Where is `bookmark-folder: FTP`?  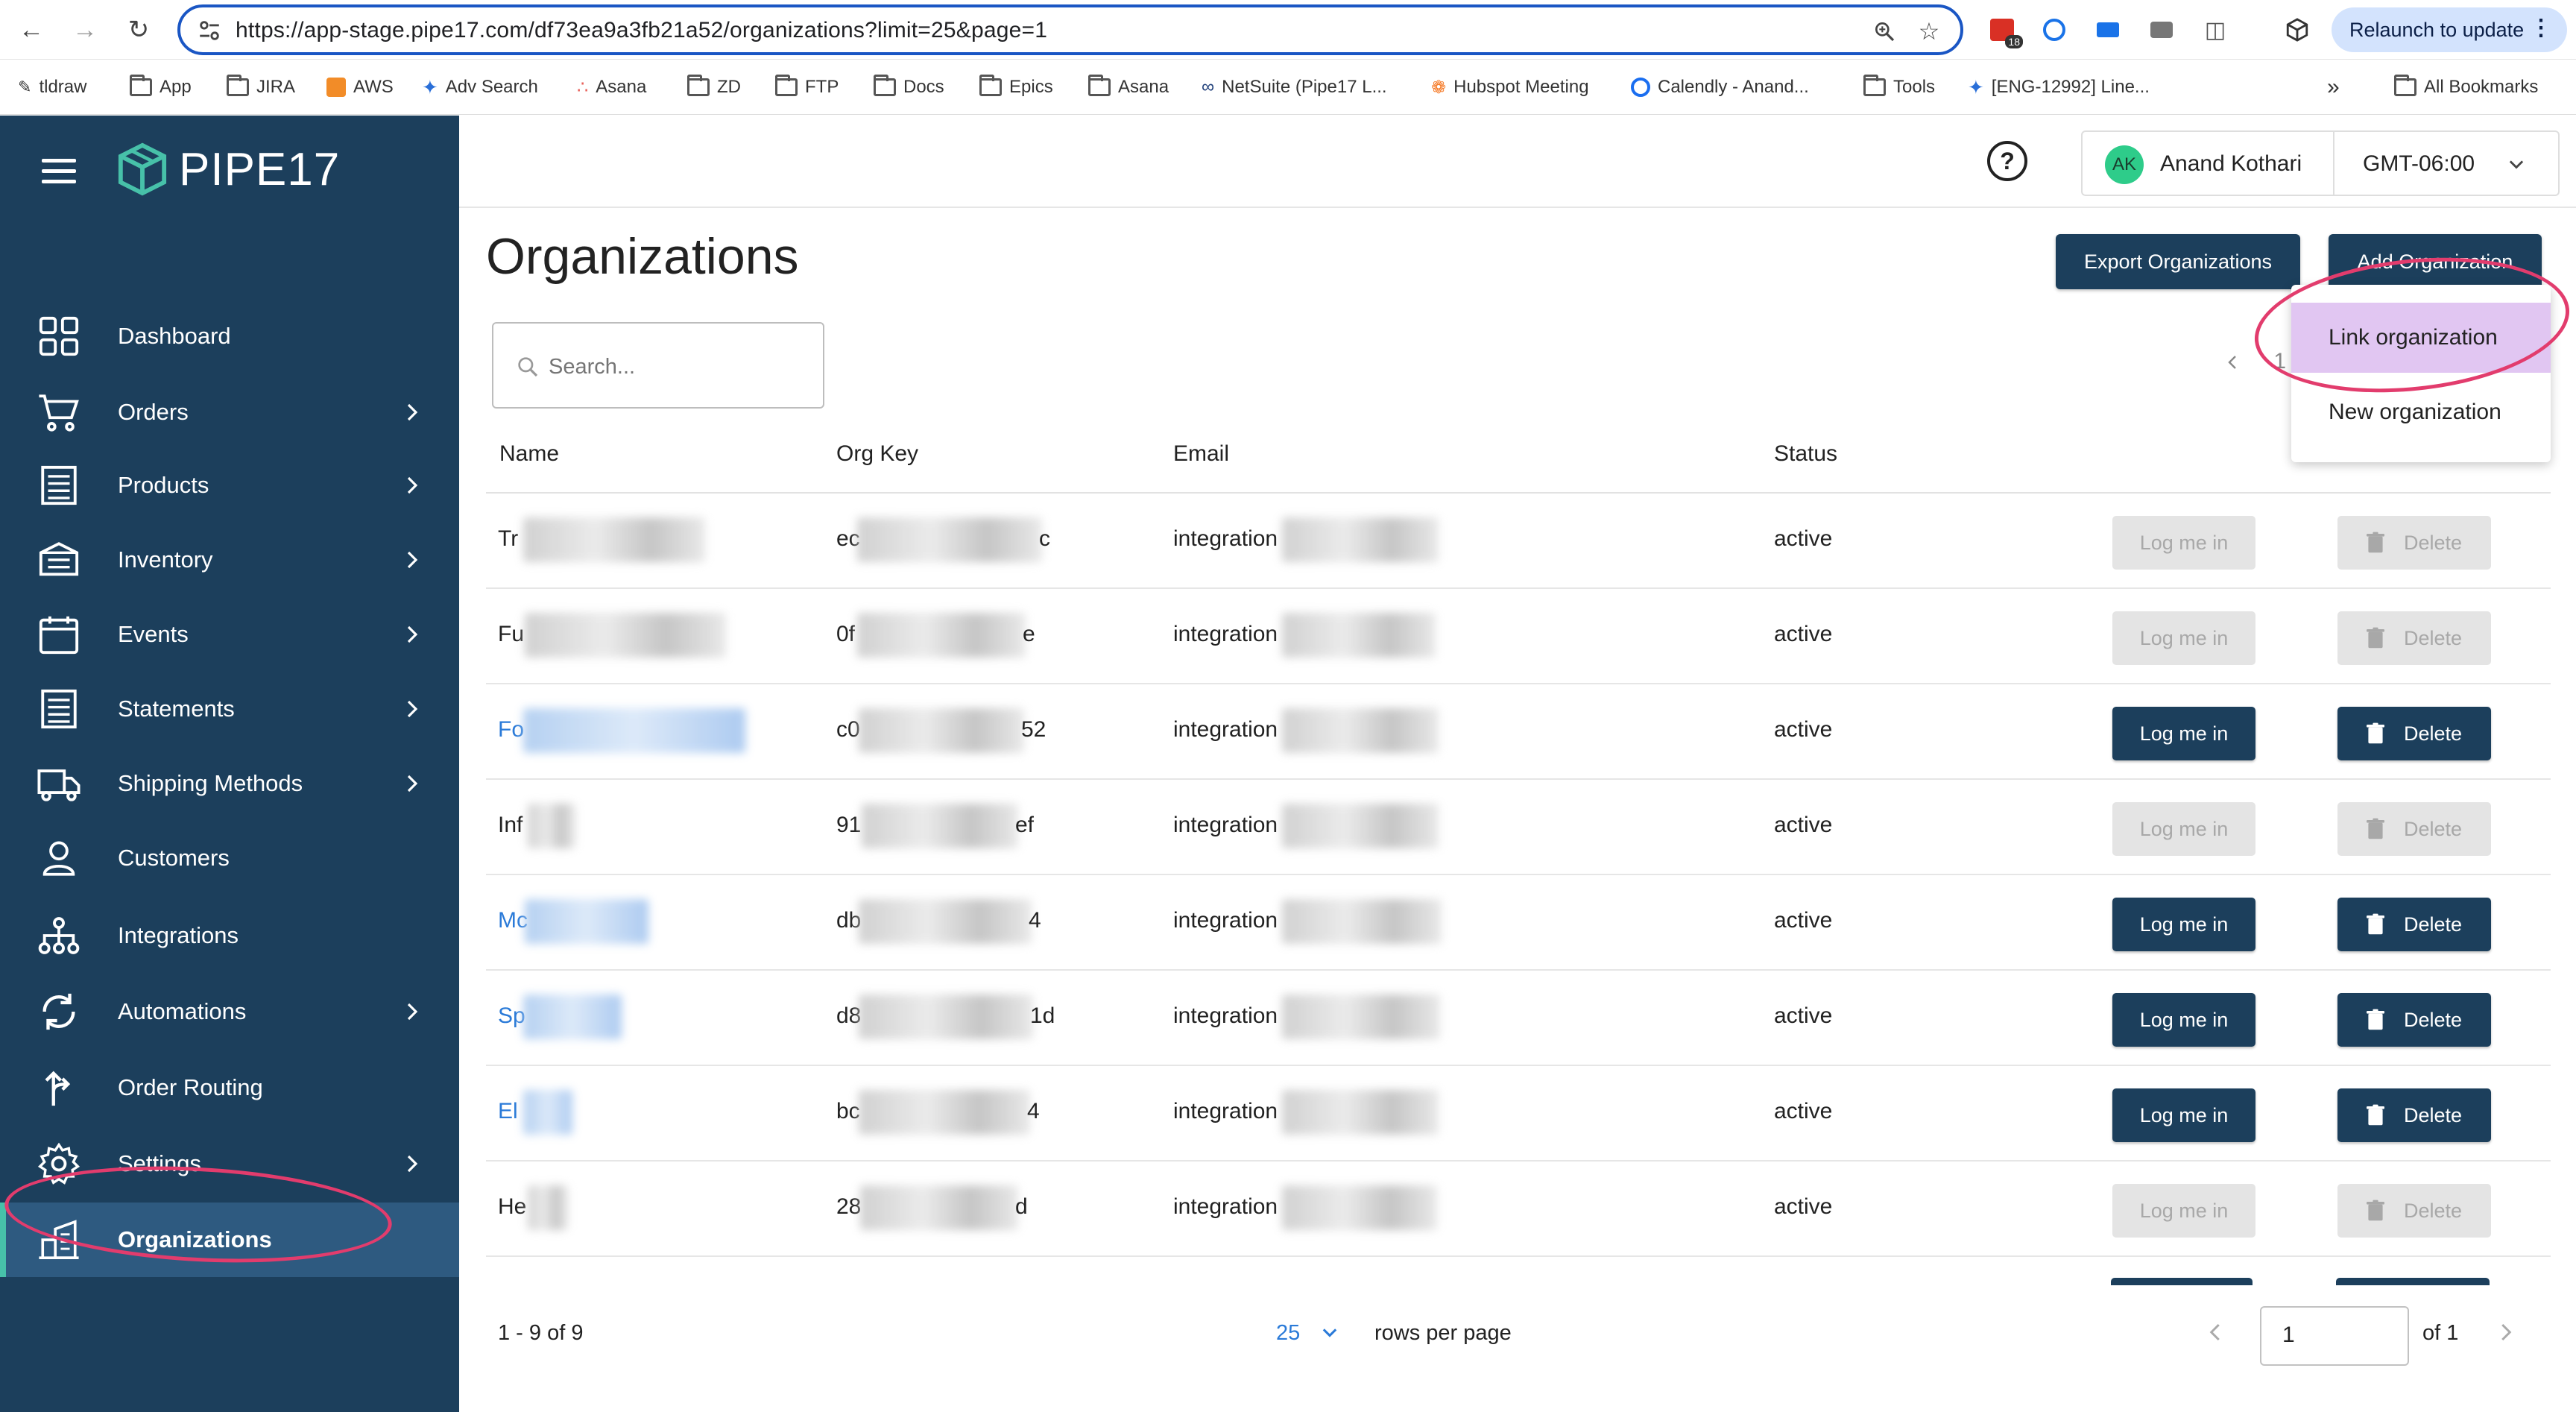
bookmark-folder: FTP is located at coordinates (807, 87).